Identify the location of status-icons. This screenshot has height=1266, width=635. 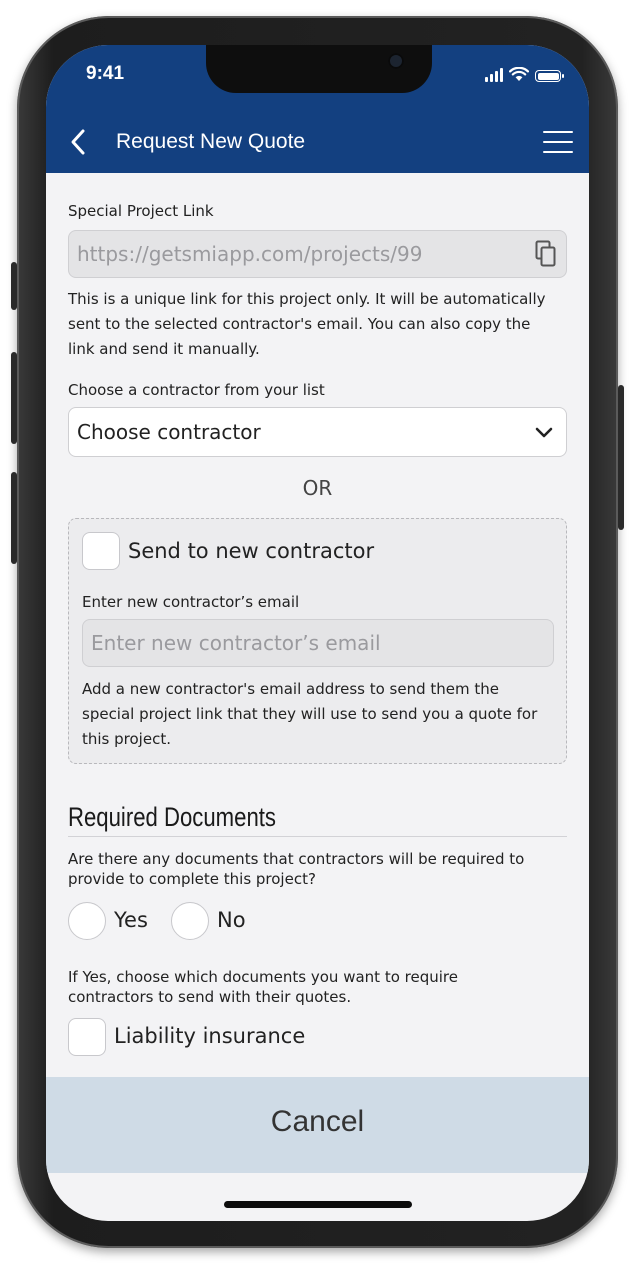
(524, 74).